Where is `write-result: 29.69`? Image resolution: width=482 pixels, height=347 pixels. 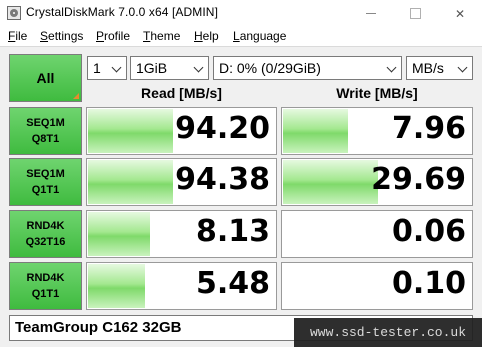 write-result: 29.69 is located at coordinates (377, 182).